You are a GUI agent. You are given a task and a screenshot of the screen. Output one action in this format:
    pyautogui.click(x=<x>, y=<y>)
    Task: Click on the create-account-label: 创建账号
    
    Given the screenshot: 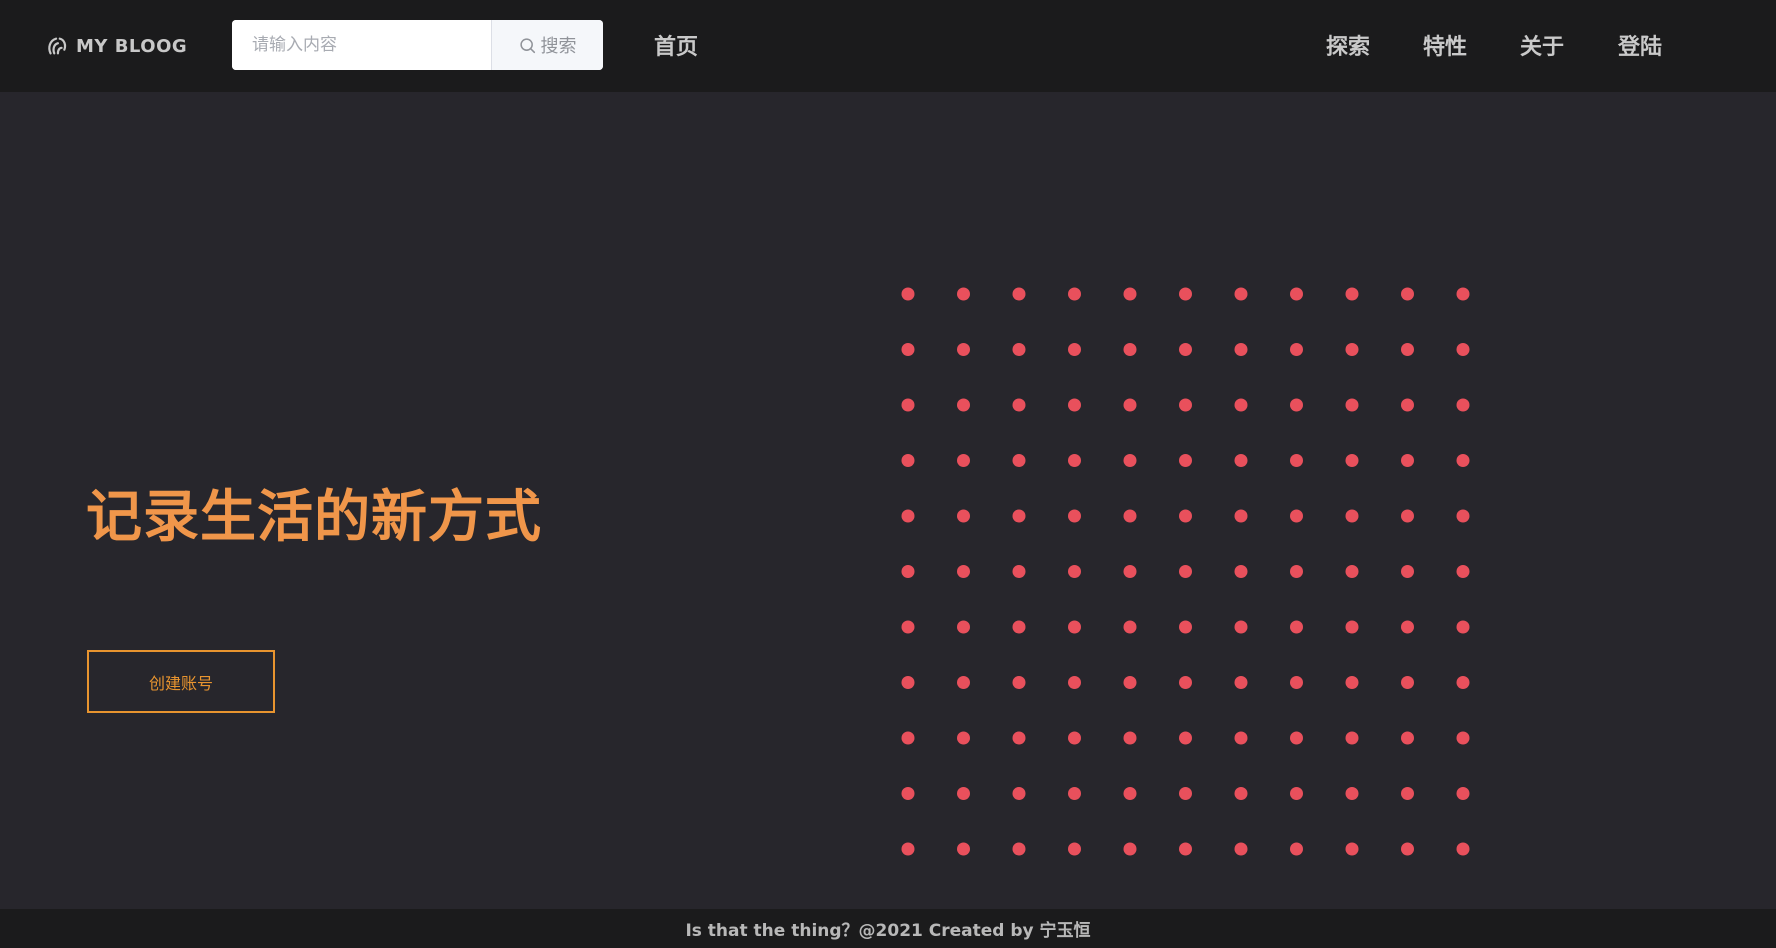 What is the action you would take?
    pyautogui.click(x=180, y=683)
    